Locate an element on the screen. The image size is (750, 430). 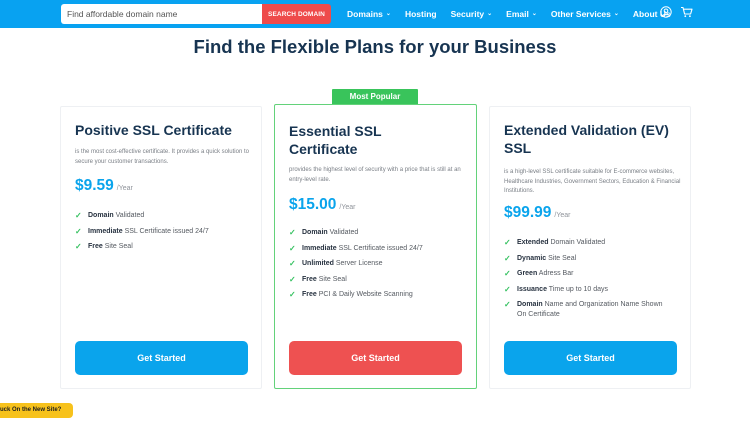
feature-text: Immediate SSL Certificate issued 24/7 is located at coordinates (148, 232).